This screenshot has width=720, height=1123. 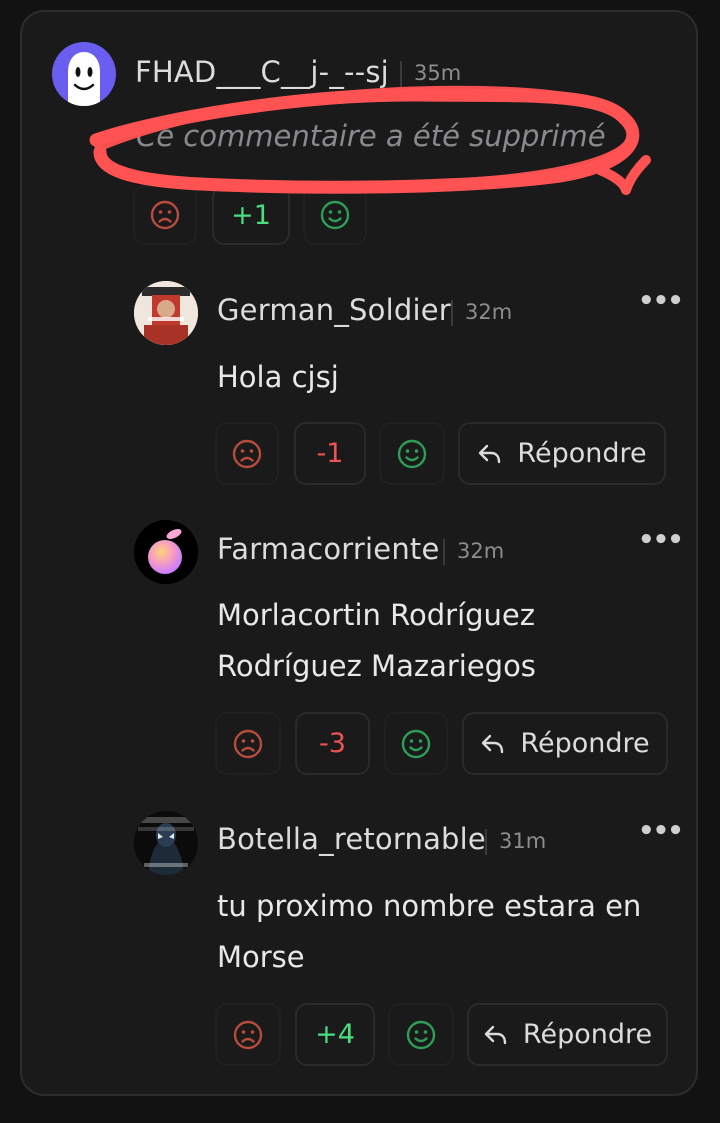 What do you see at coordinates (261, 957) in the screenshot?
I see `comment-body-line: Morse` at bounding box center [261, 957].